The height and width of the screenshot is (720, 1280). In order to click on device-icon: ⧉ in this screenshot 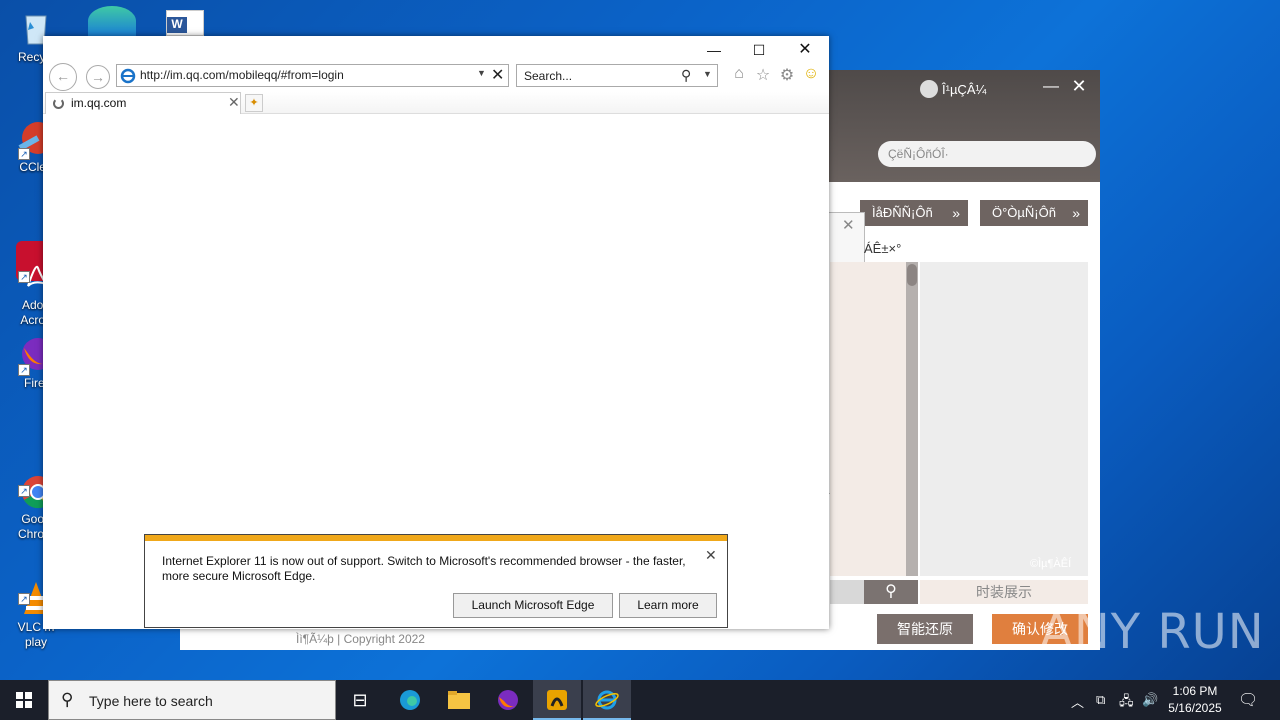, I will do `click(1100, 700)`.